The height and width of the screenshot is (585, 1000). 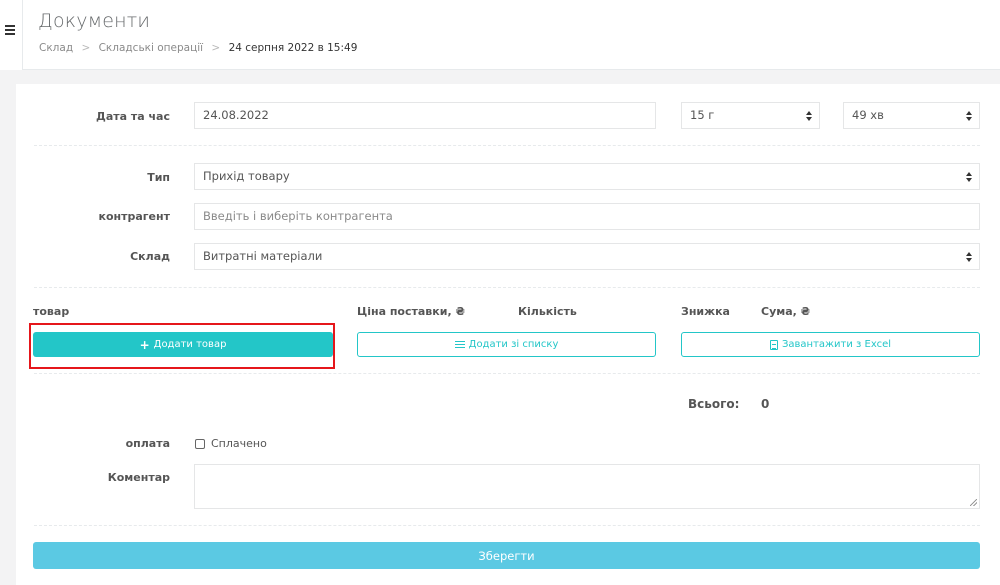 I want to click on warehouse-select-value: Витратні матеріали, so click(x=263, y=256).